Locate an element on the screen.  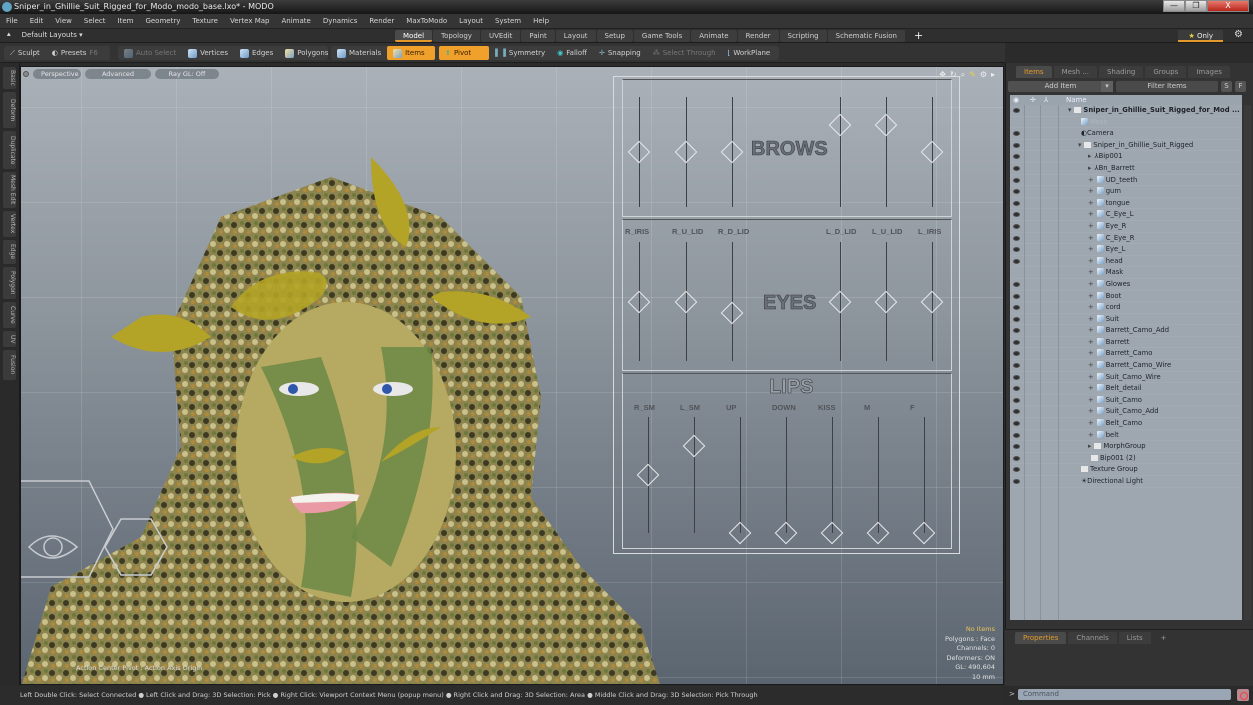
items-tab-images: Images is located at coordinates (1209, 72).